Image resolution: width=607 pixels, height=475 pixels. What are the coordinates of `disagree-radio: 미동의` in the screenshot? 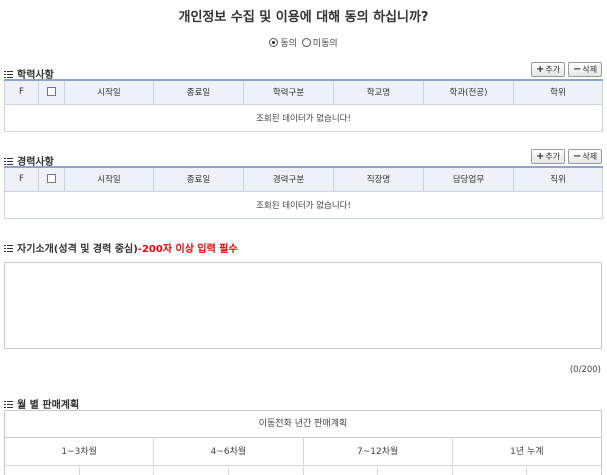 It's located at (319, 42).